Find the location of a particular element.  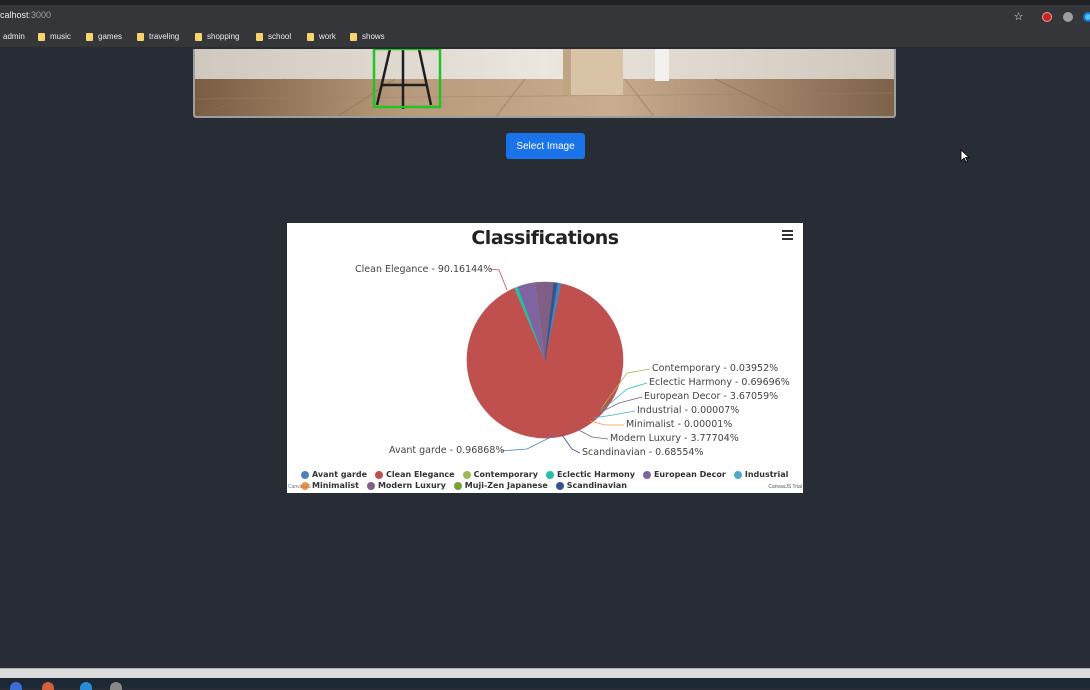

bookmark-shopping: shopping is located at coordinates (217, 36).